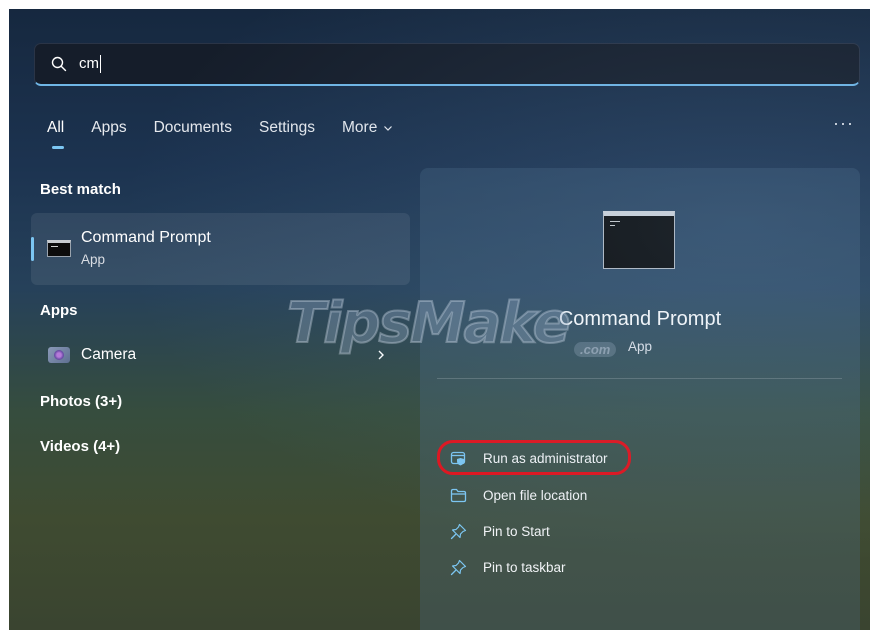 The width and height of the screenshot is (870, 630). Describe the element at coordinates (388, 128) in the screenshot. I see `chevron-down-icon` at that location.